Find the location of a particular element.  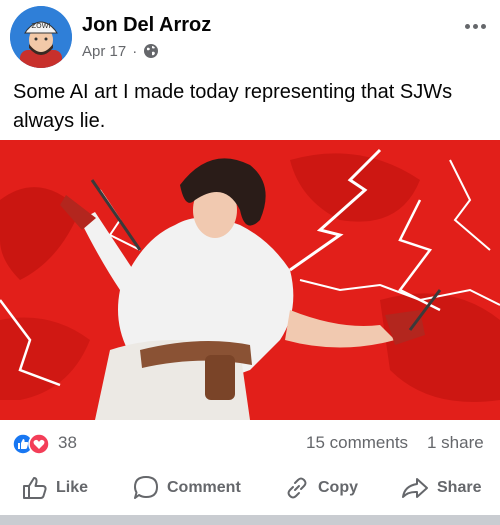

more-options-button is located at coordinates (475, 26).